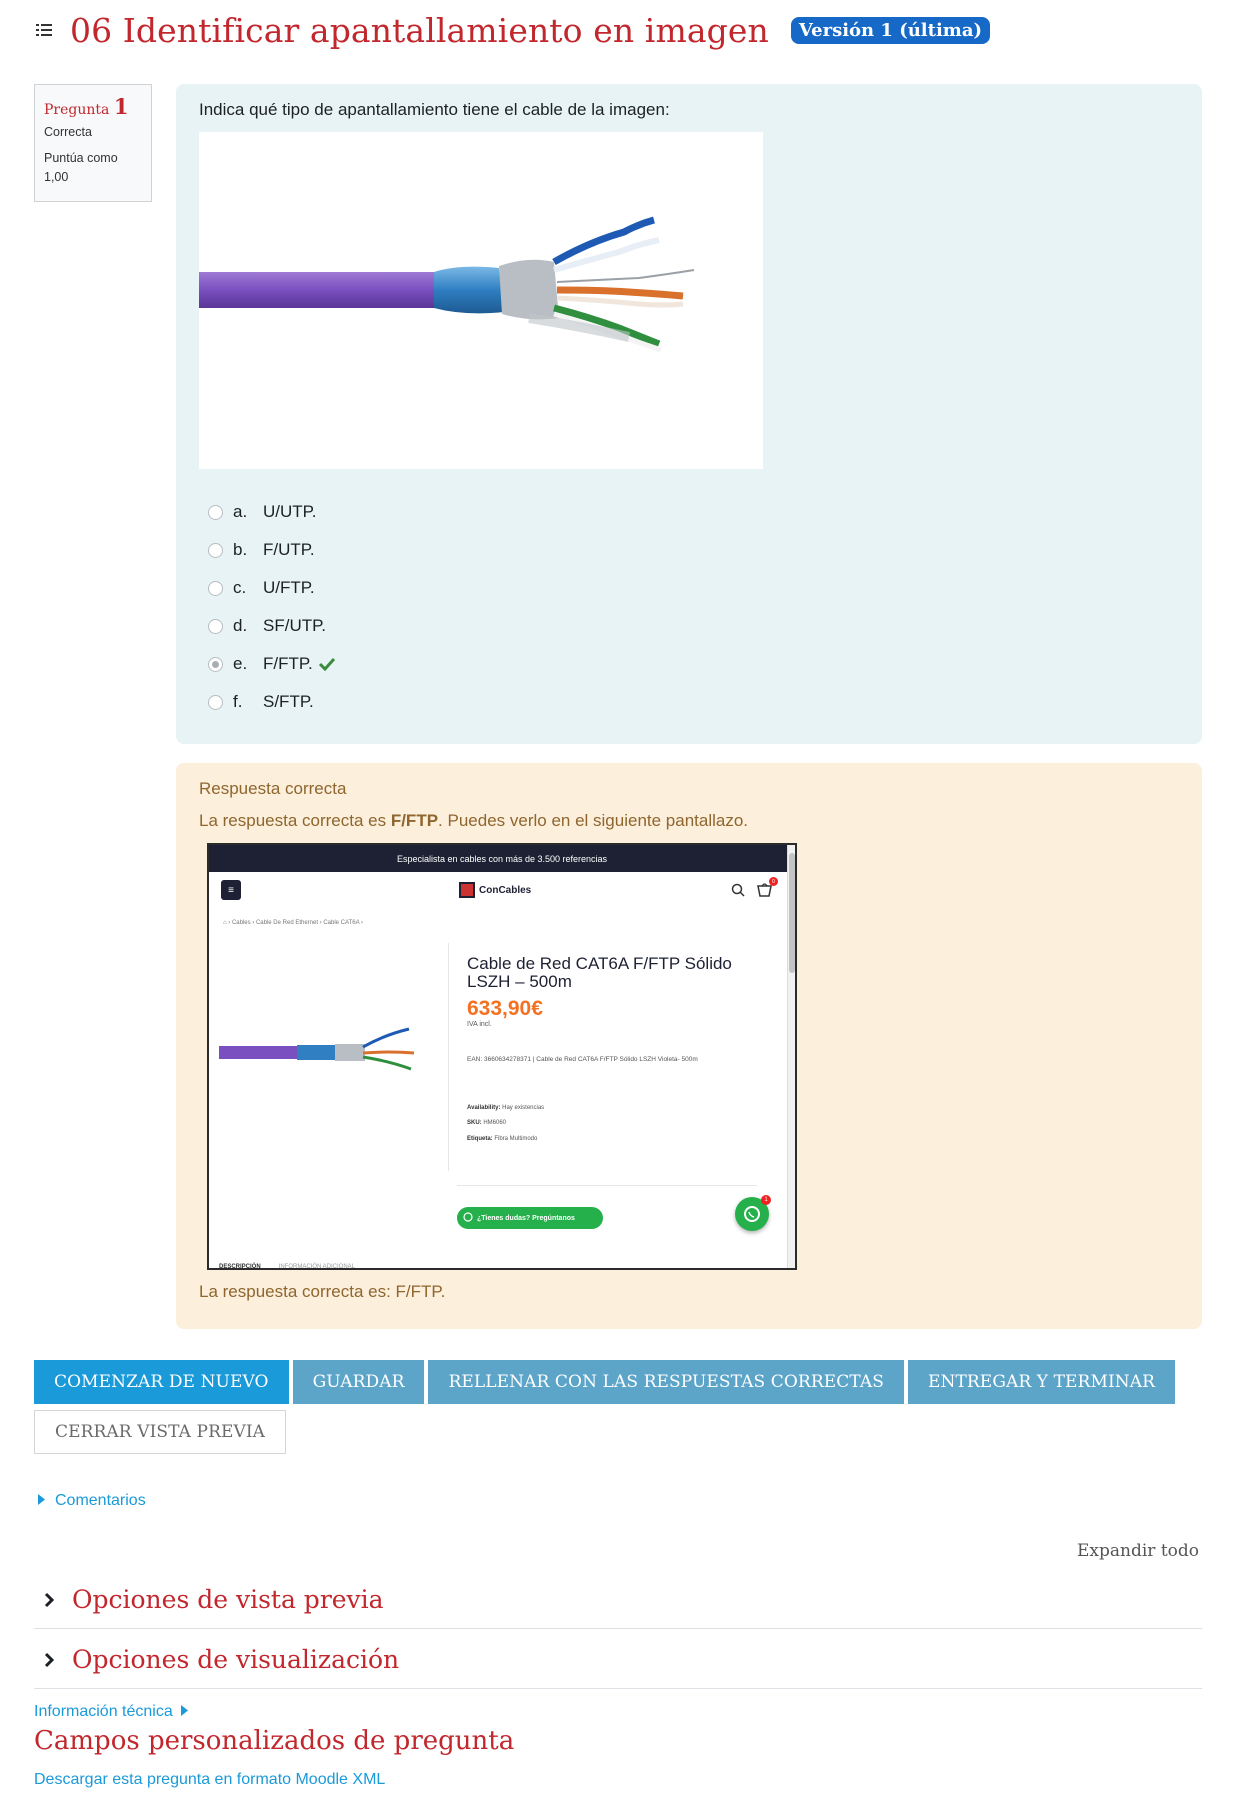  What do you see at coordinates (228, 1599) in the screenshot?
I see `preview-options-title: Opciones de vista previa` at bounding box center [228, 1599].